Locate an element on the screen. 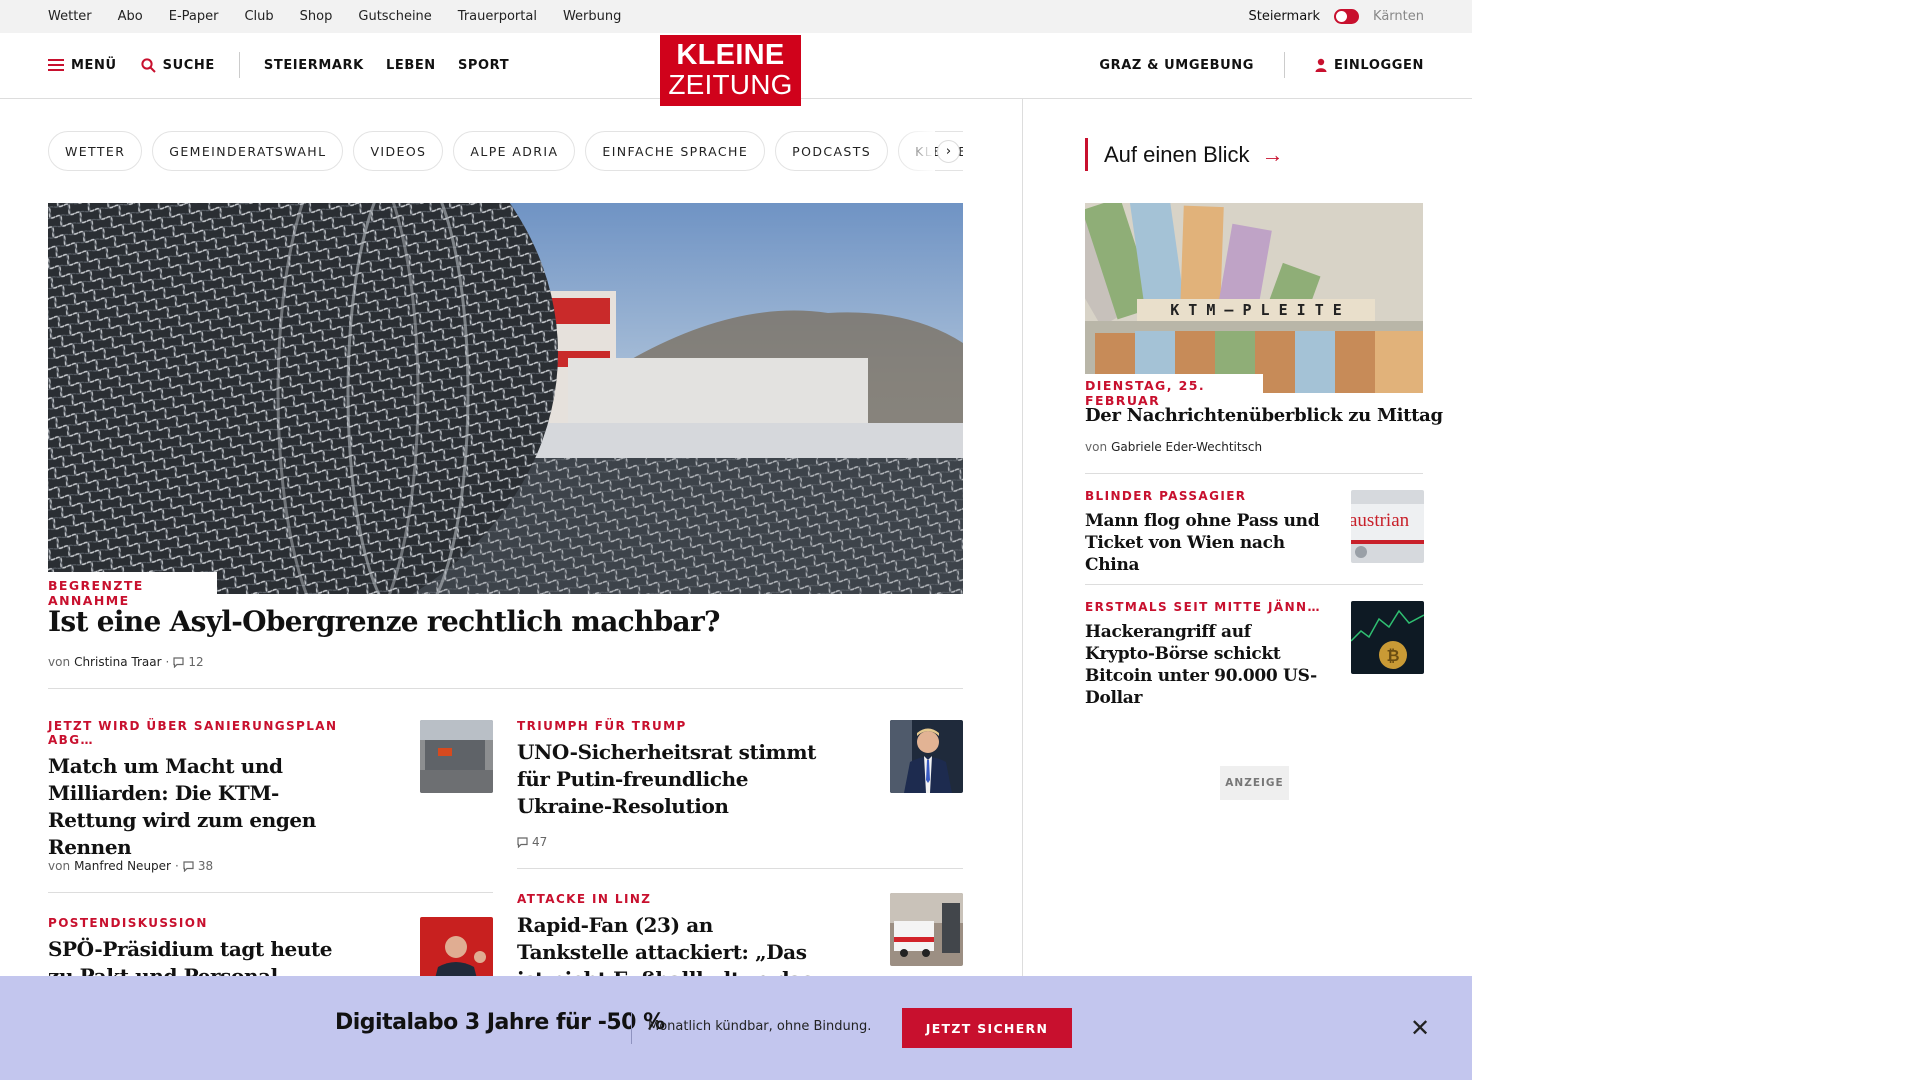  author-link: Manfred Neuper is located at coordinates (122, 866).